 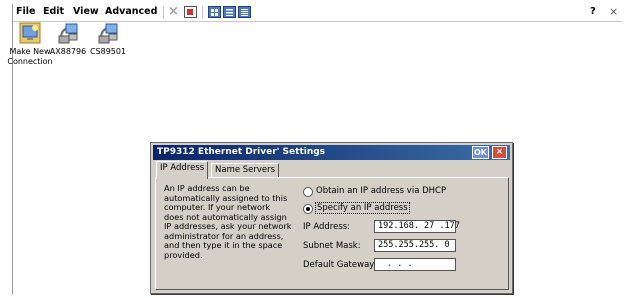 I want to click on menubar: File Edit View Advanced × ? ×, so click(x=317, y=13).